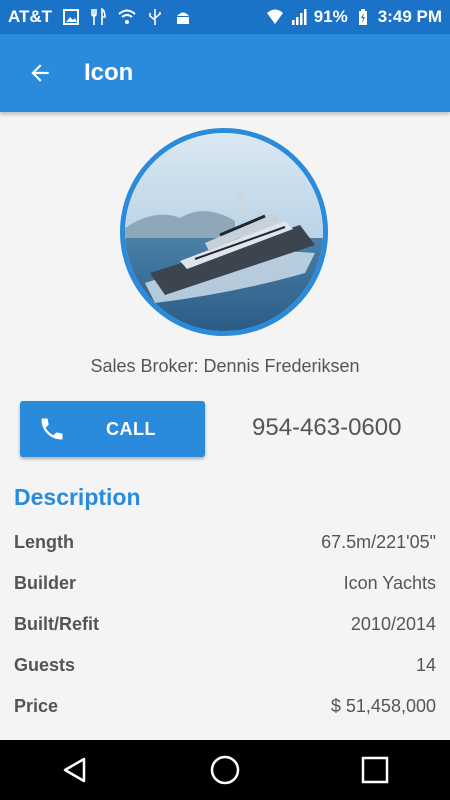  I want to click on triangle-back-icon, so click(74, 770).